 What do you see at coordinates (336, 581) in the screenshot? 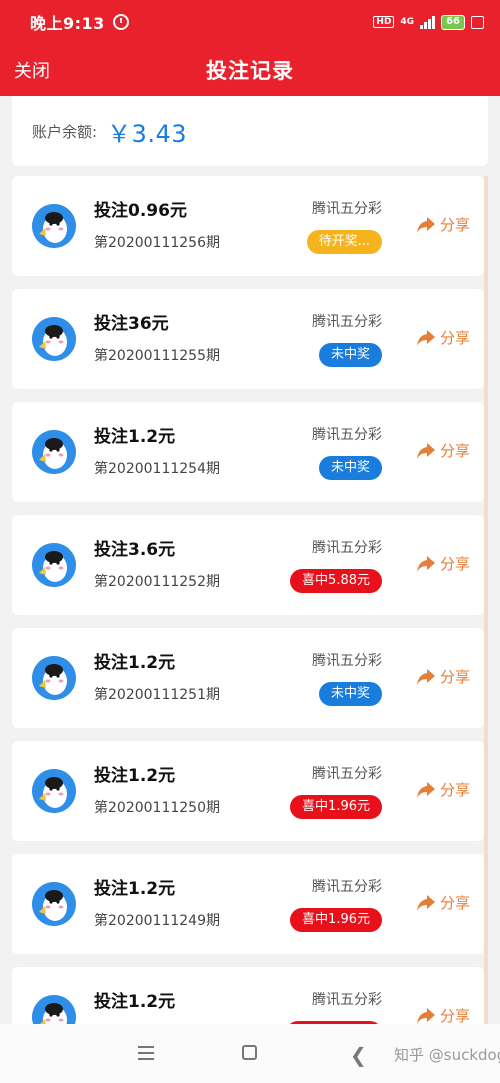
I see `status-badge: 喜中5.88元` at bounding box center [336, 581].